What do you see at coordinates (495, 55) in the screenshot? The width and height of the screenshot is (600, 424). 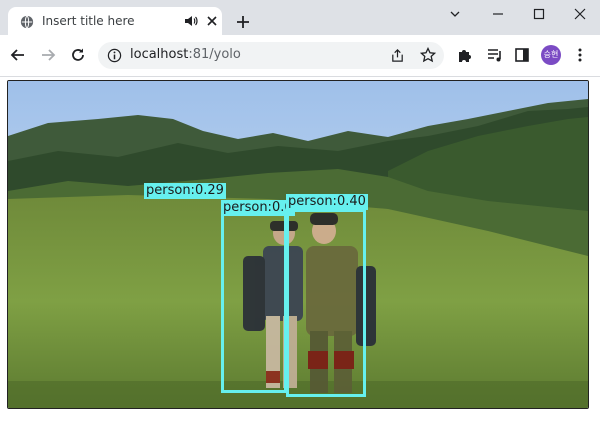 I see `media-icon` at bounding box center [495, 55].